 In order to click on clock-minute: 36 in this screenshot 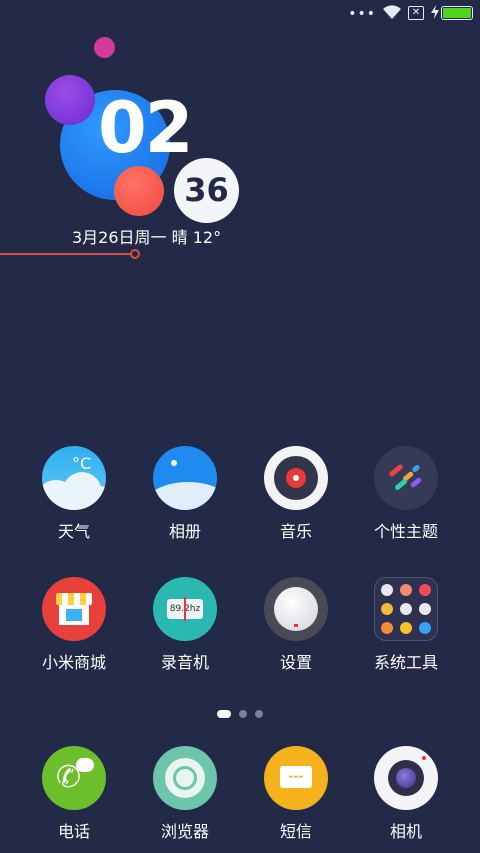, I will do `click(206, 190)`.